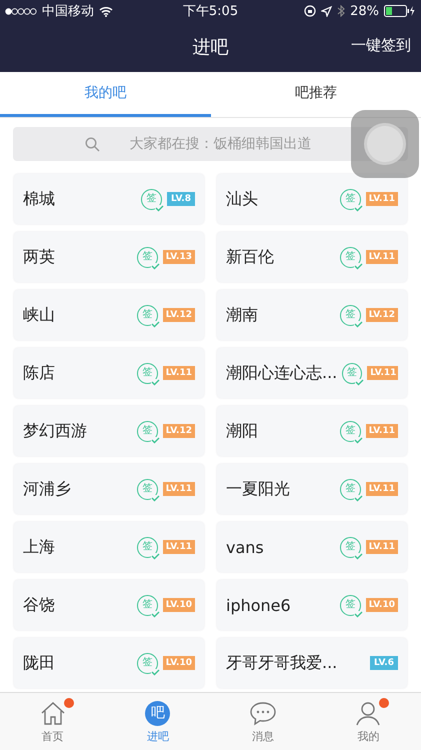 The height and width of the screenshot is (750, 421). I want to click on forum-name: 陈店, so click(39, 373).